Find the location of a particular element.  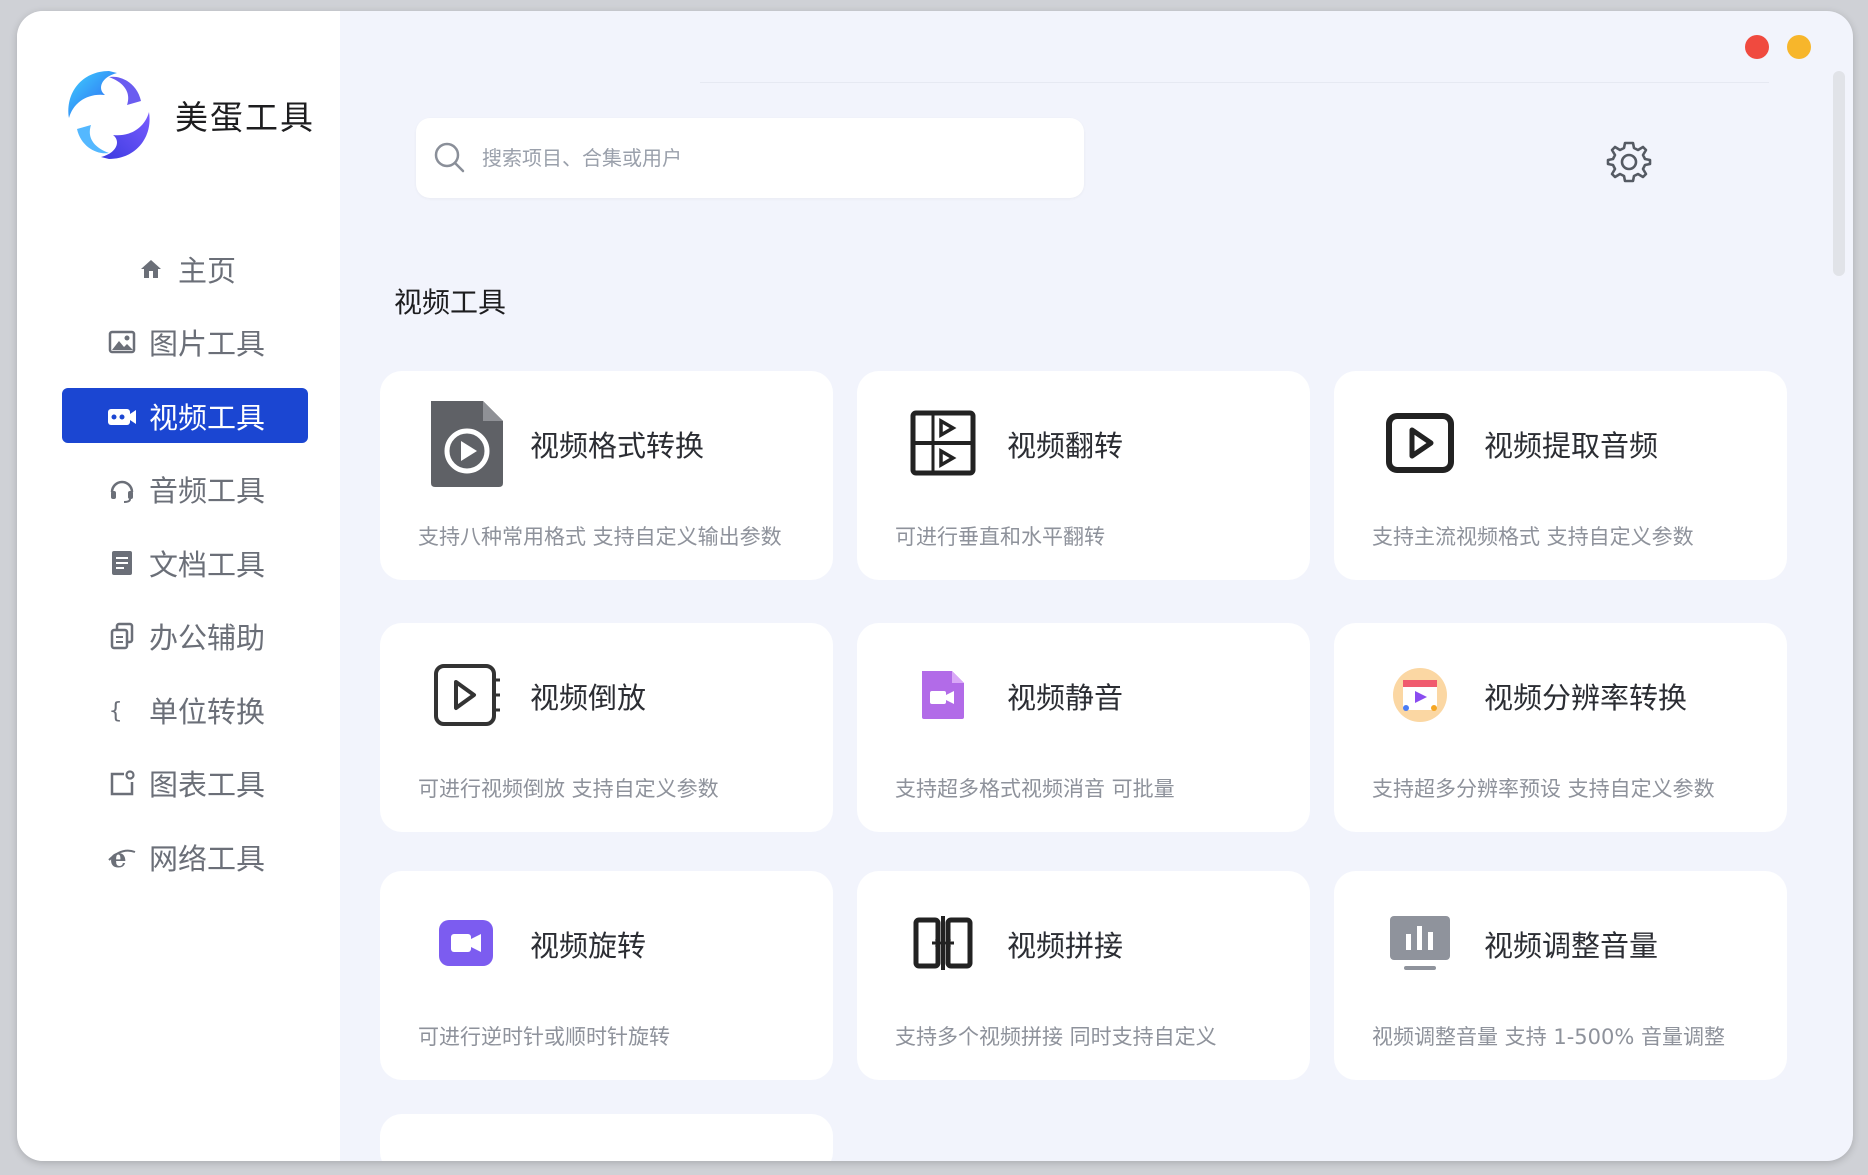

sidebar-item-document-tools: 文档工具 is located at coordinates (185, 562).